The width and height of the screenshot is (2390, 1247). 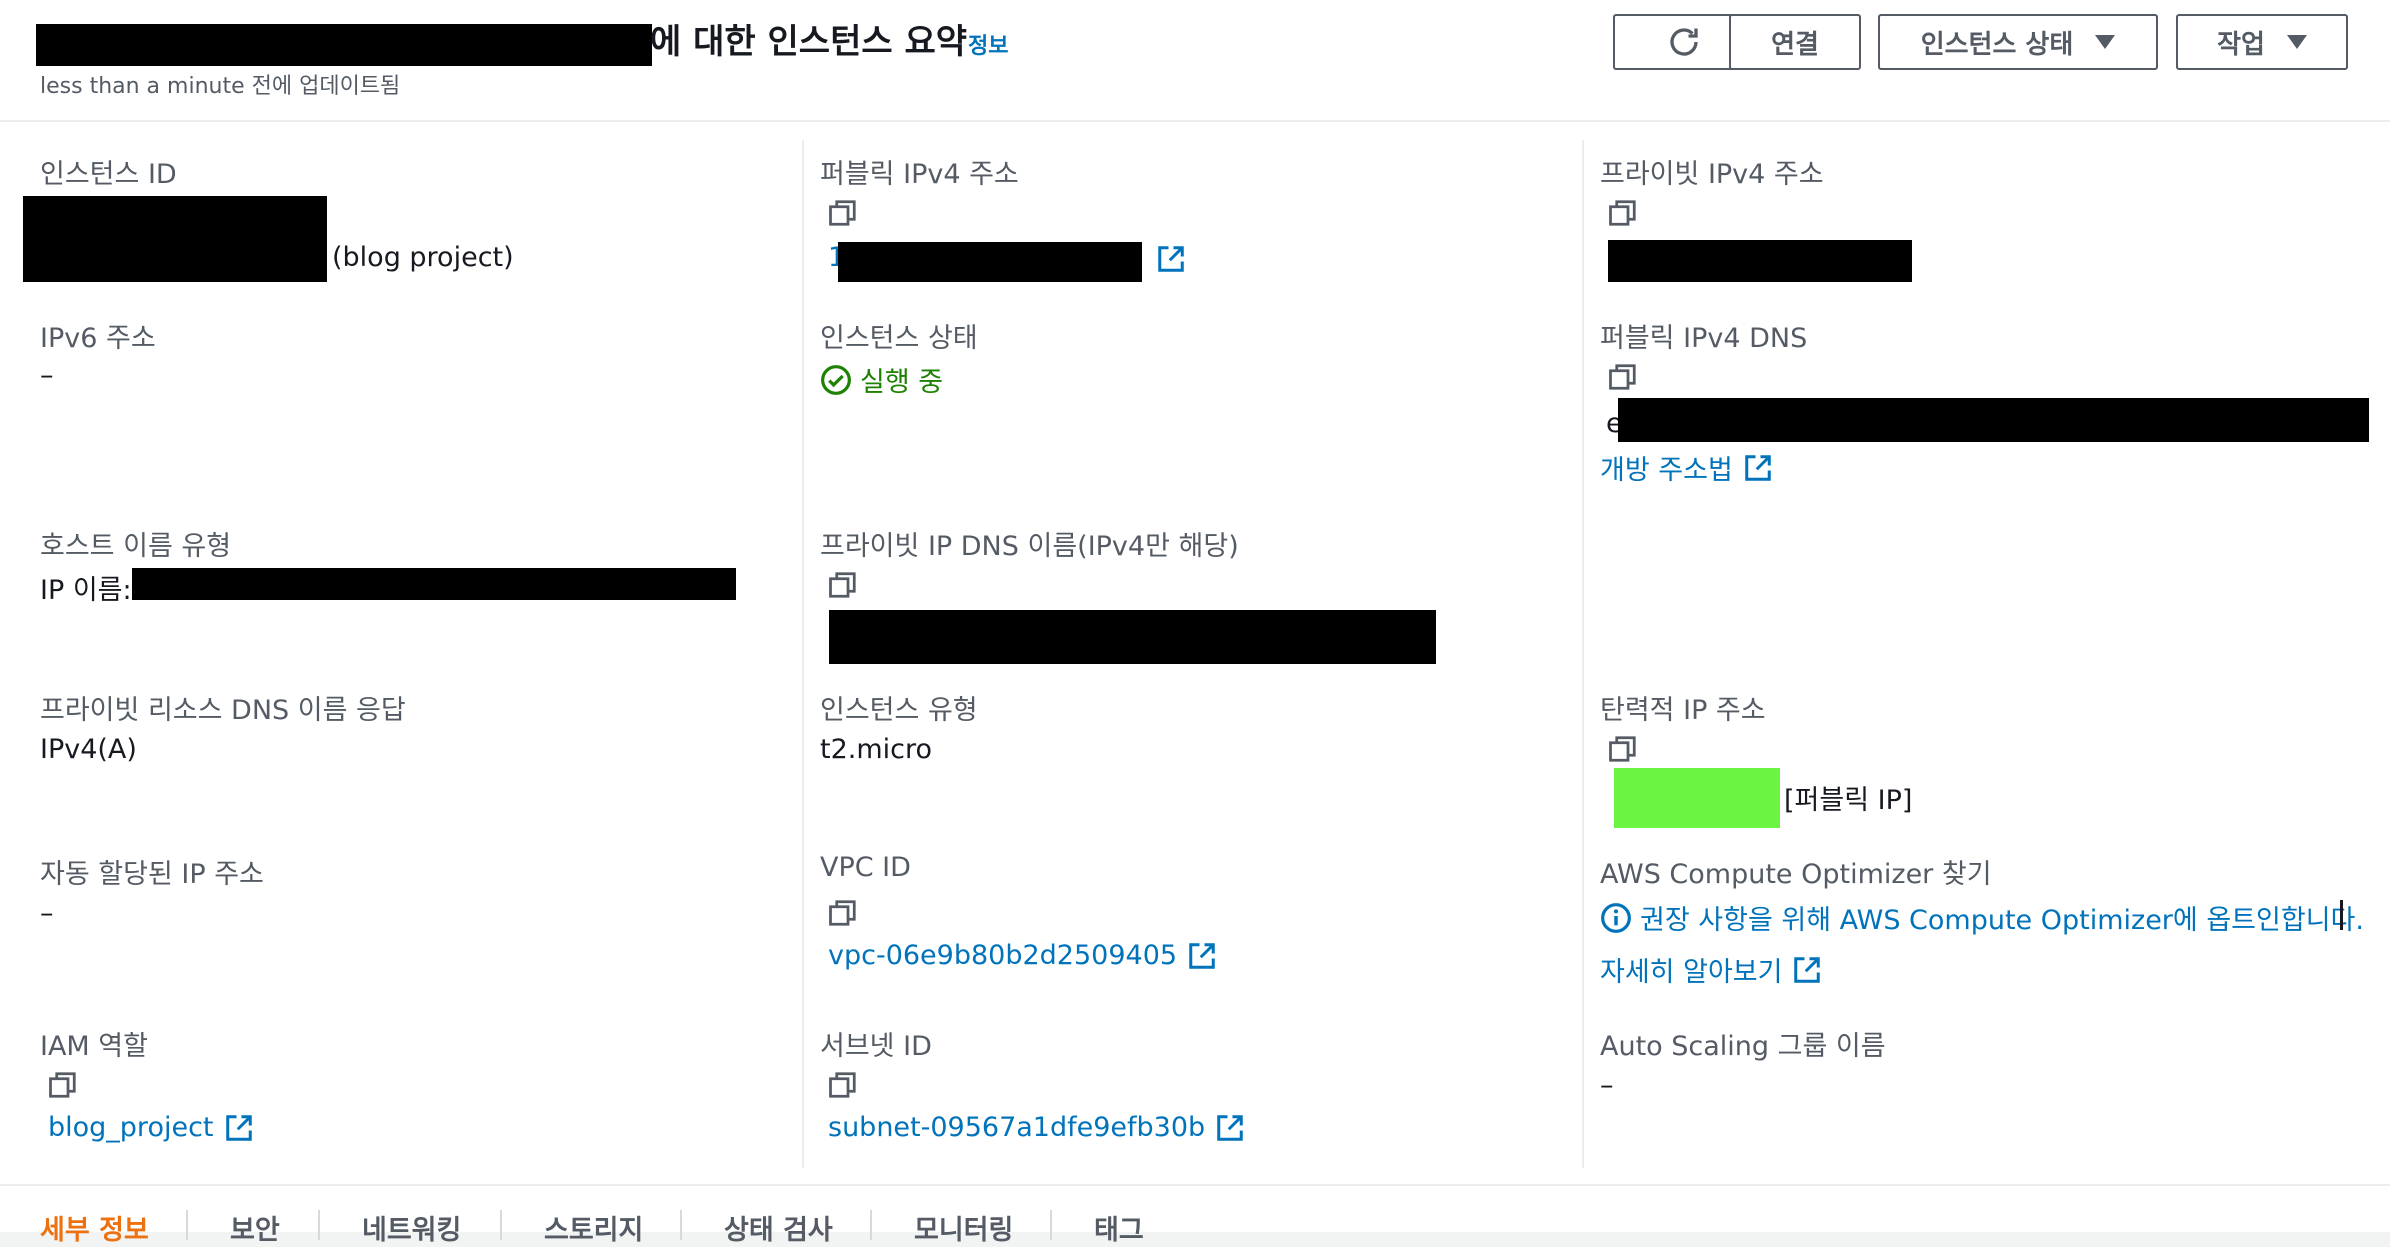 I want to click on hostname-type-prefix: IP 이름:, so click(x=86, y=590).